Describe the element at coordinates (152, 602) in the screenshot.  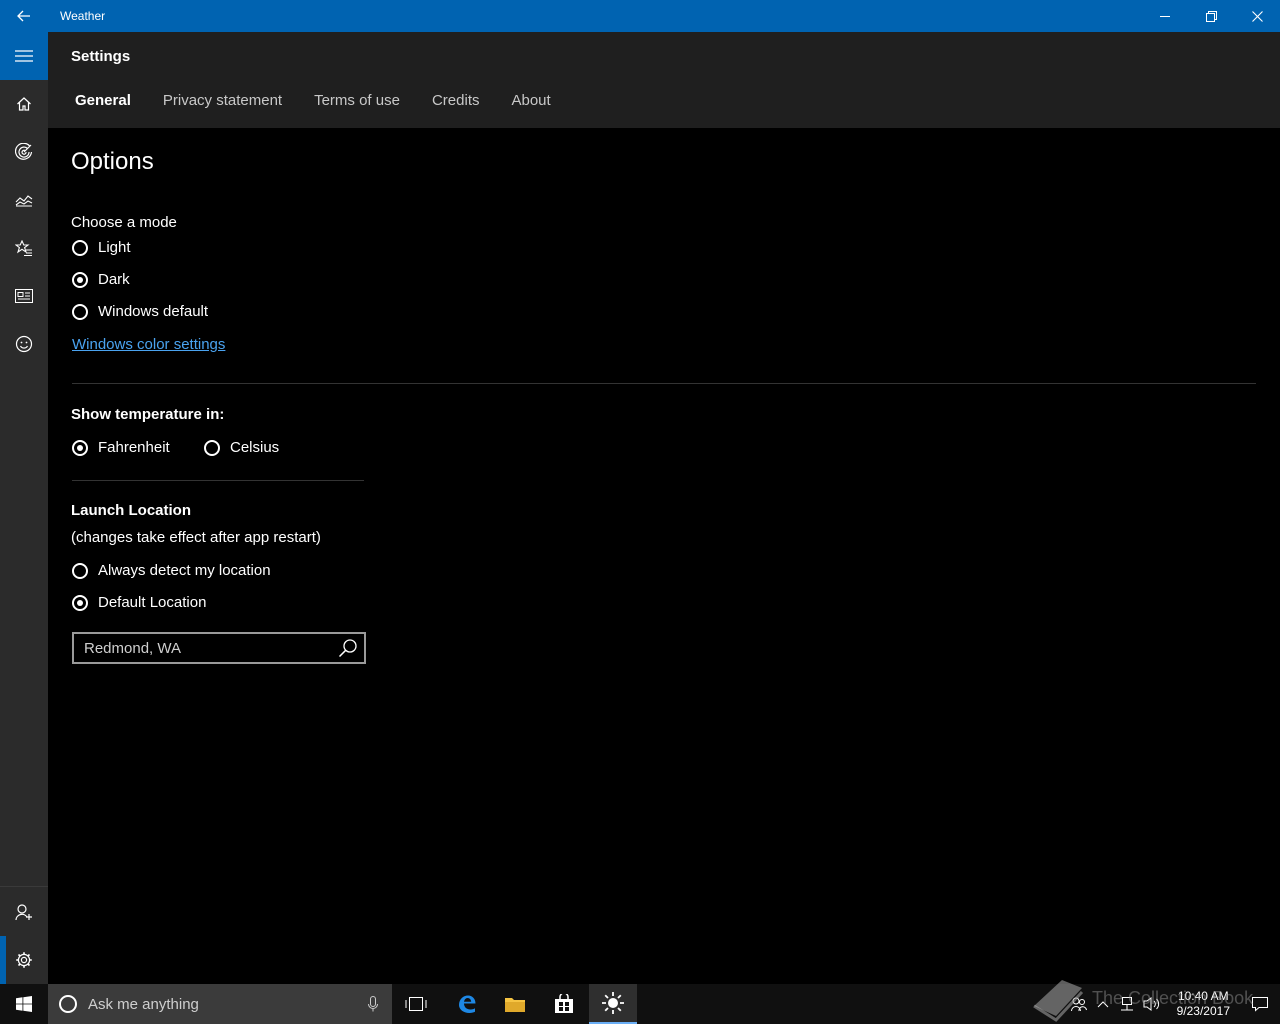
I see `radio-label: Default Location` at that location.